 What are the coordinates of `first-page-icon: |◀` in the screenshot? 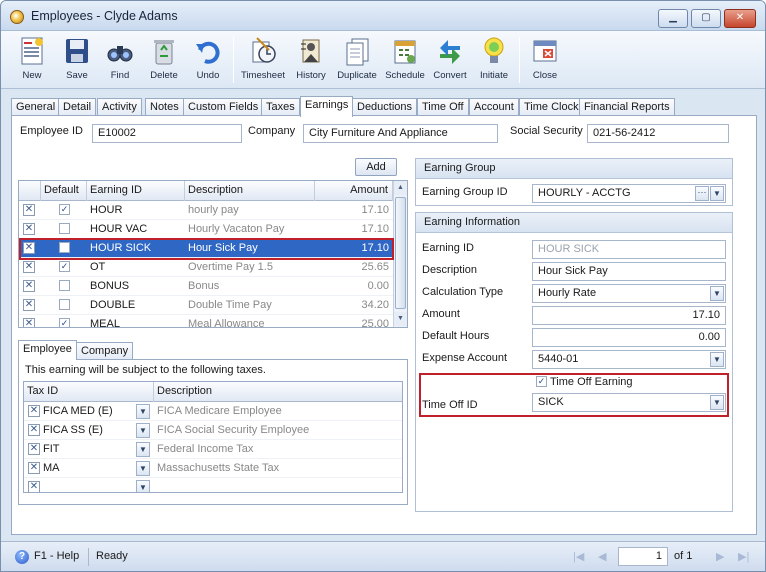 It's located at (578, 556).